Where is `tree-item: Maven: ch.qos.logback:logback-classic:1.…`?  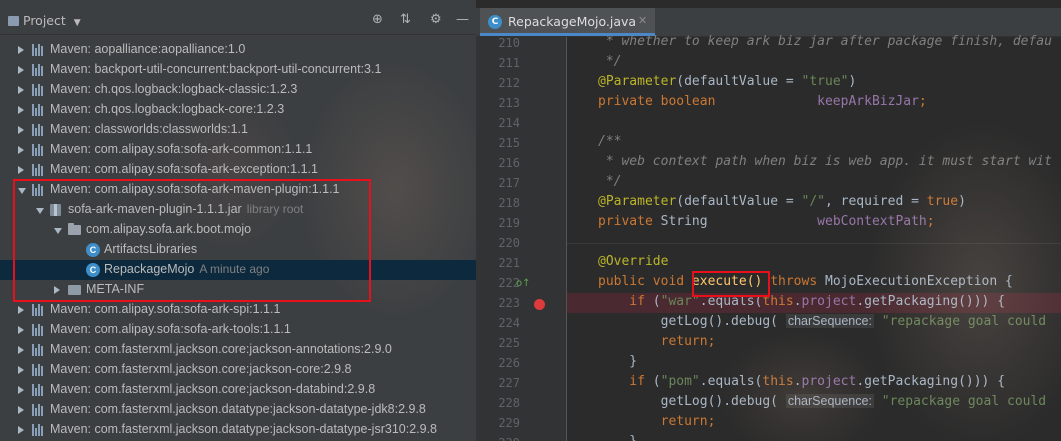
tree-item: Maven: ch.qos.logback:logback-classic:1.… is located at coordinates (238, 90).